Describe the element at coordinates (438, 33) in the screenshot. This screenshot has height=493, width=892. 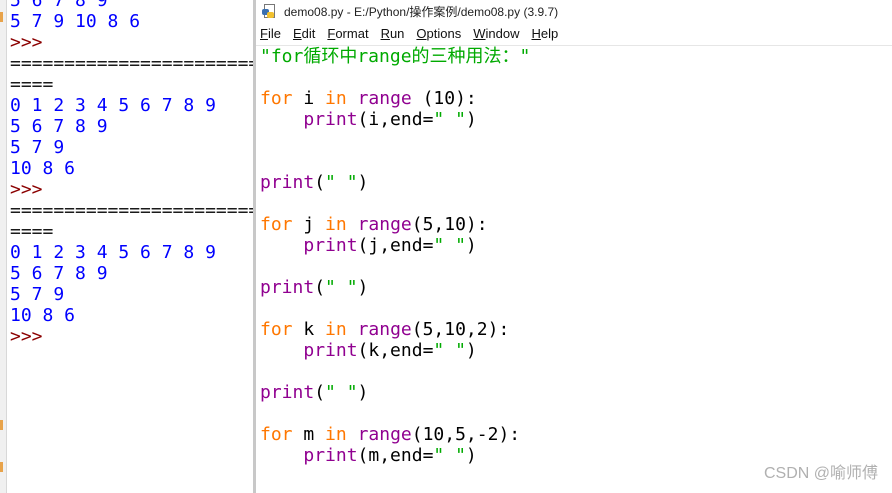
I see `menu-options: Options` at that location.